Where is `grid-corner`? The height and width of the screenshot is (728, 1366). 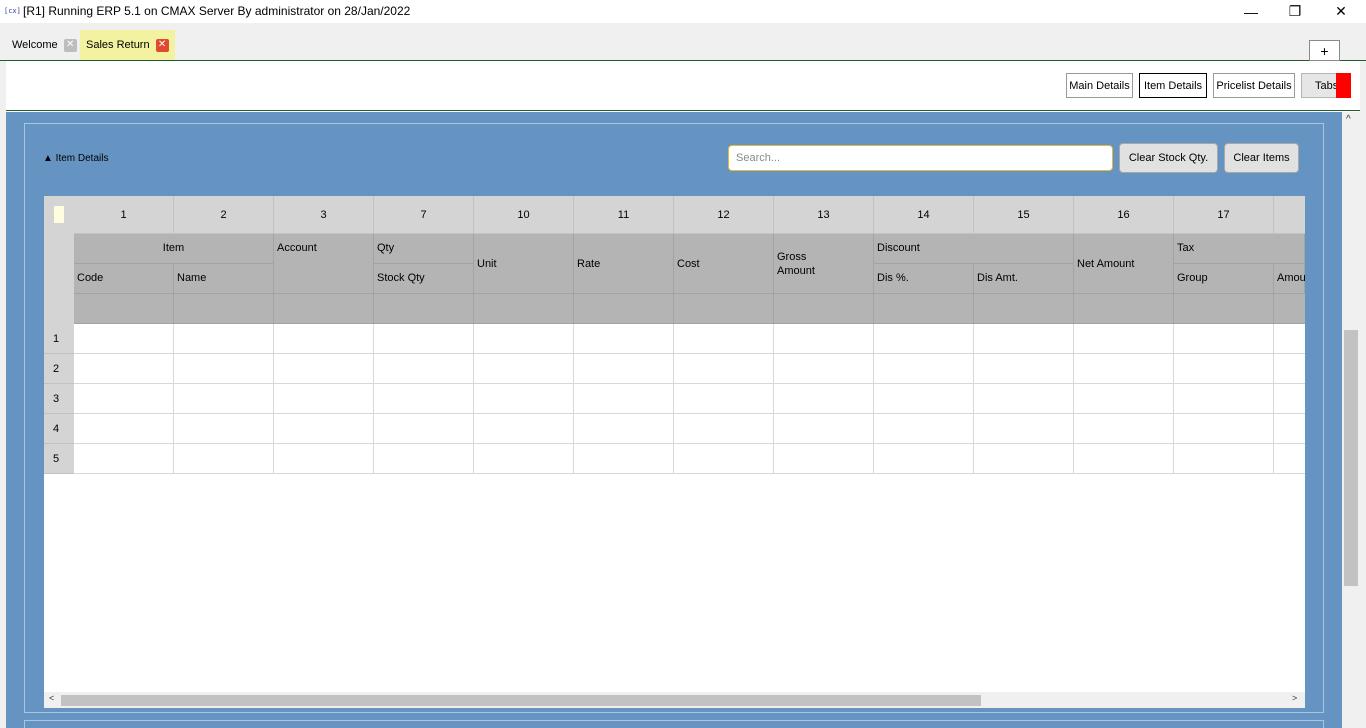
grid-corner is located at coordinates (59, 215).